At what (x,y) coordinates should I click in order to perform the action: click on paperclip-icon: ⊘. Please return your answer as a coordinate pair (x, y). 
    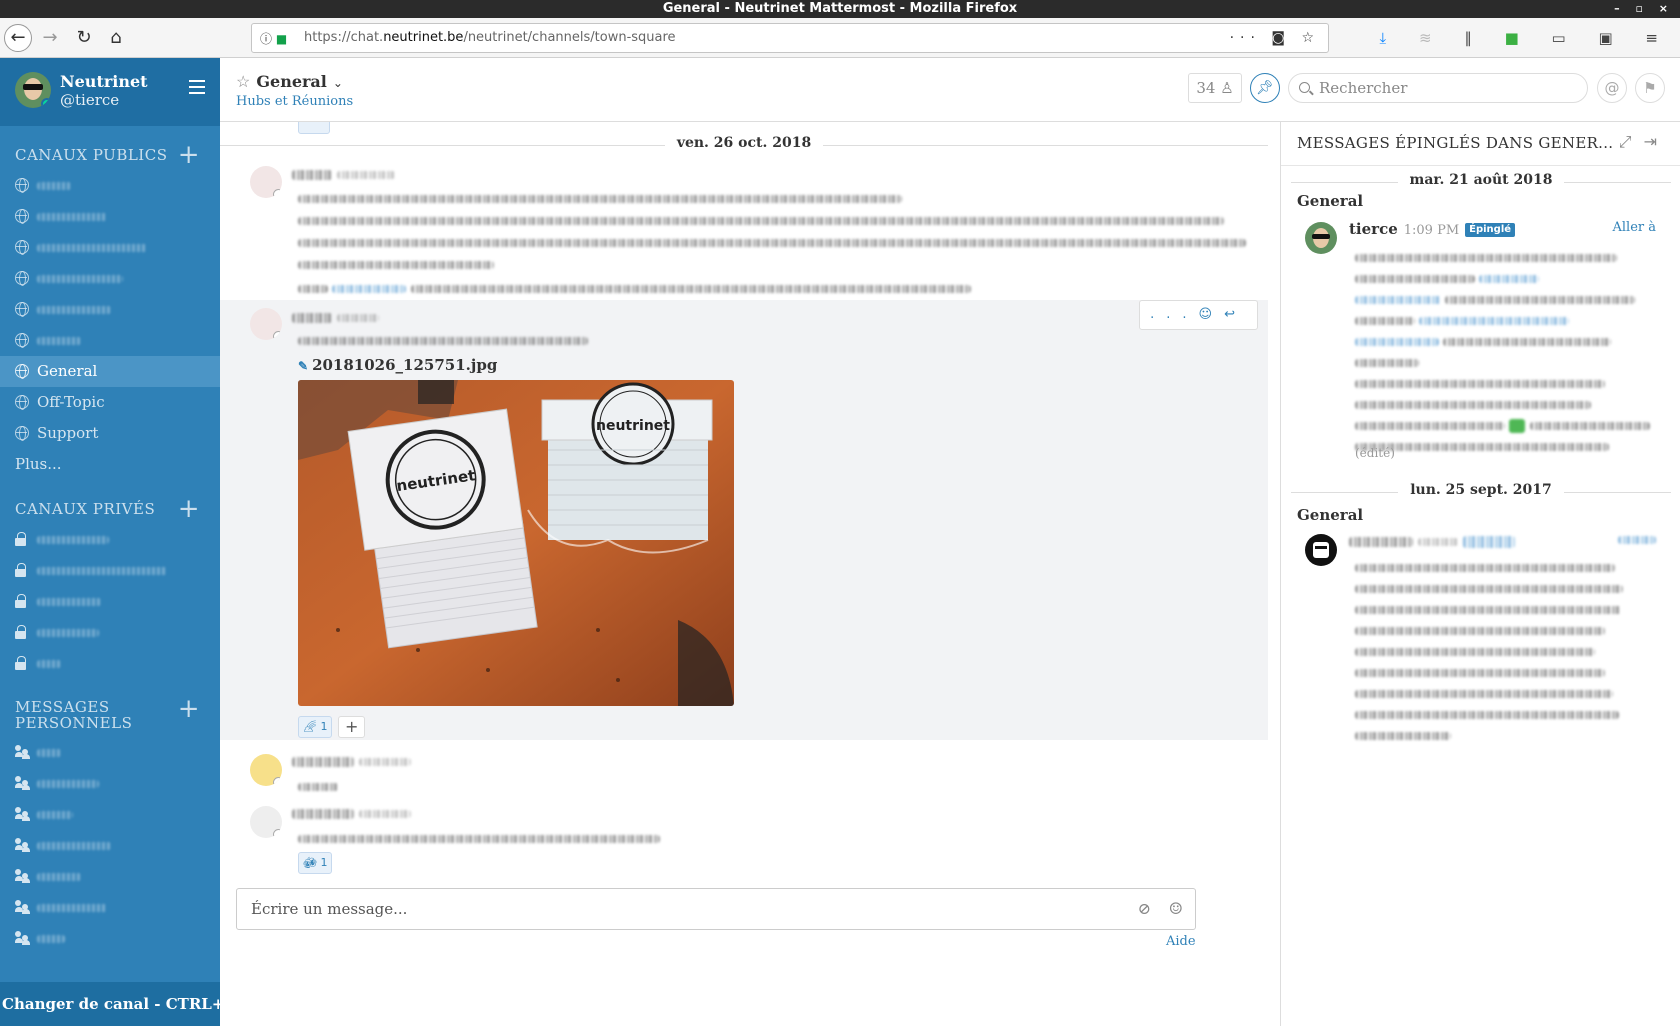
    Looking at the image, I should click on (1144, 909).